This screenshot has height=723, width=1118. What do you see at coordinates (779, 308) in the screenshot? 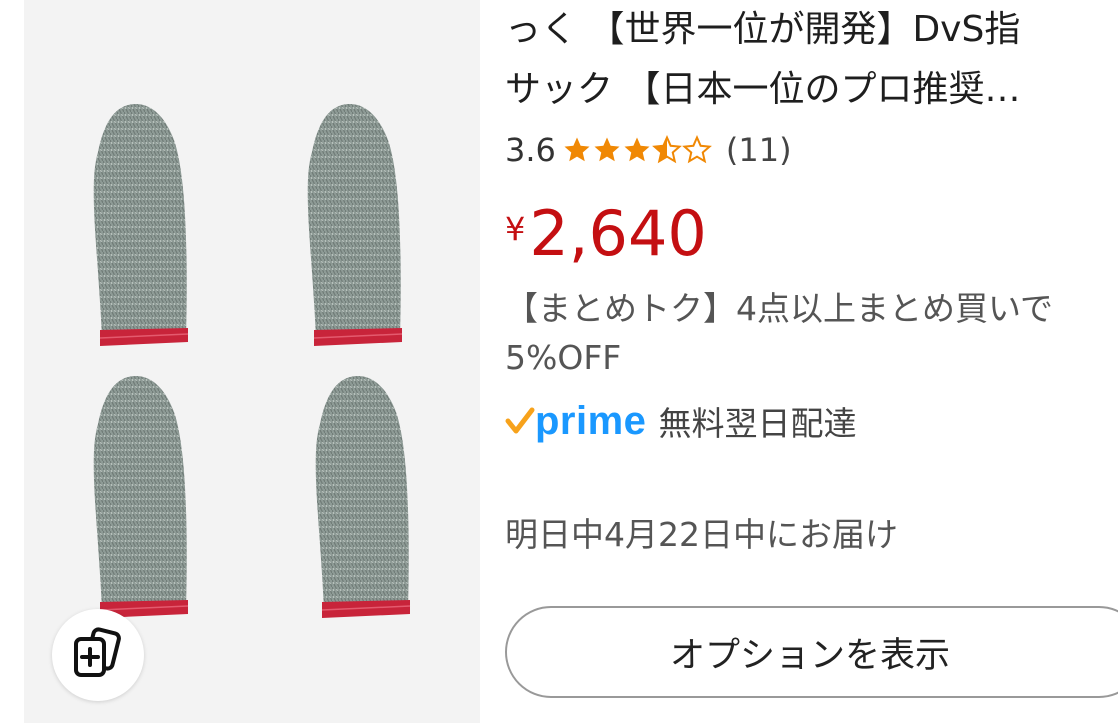
I see `bulk-discount-line: 【まとめトク】4点以上まとめ買いで` at bounding box center [779, 308].